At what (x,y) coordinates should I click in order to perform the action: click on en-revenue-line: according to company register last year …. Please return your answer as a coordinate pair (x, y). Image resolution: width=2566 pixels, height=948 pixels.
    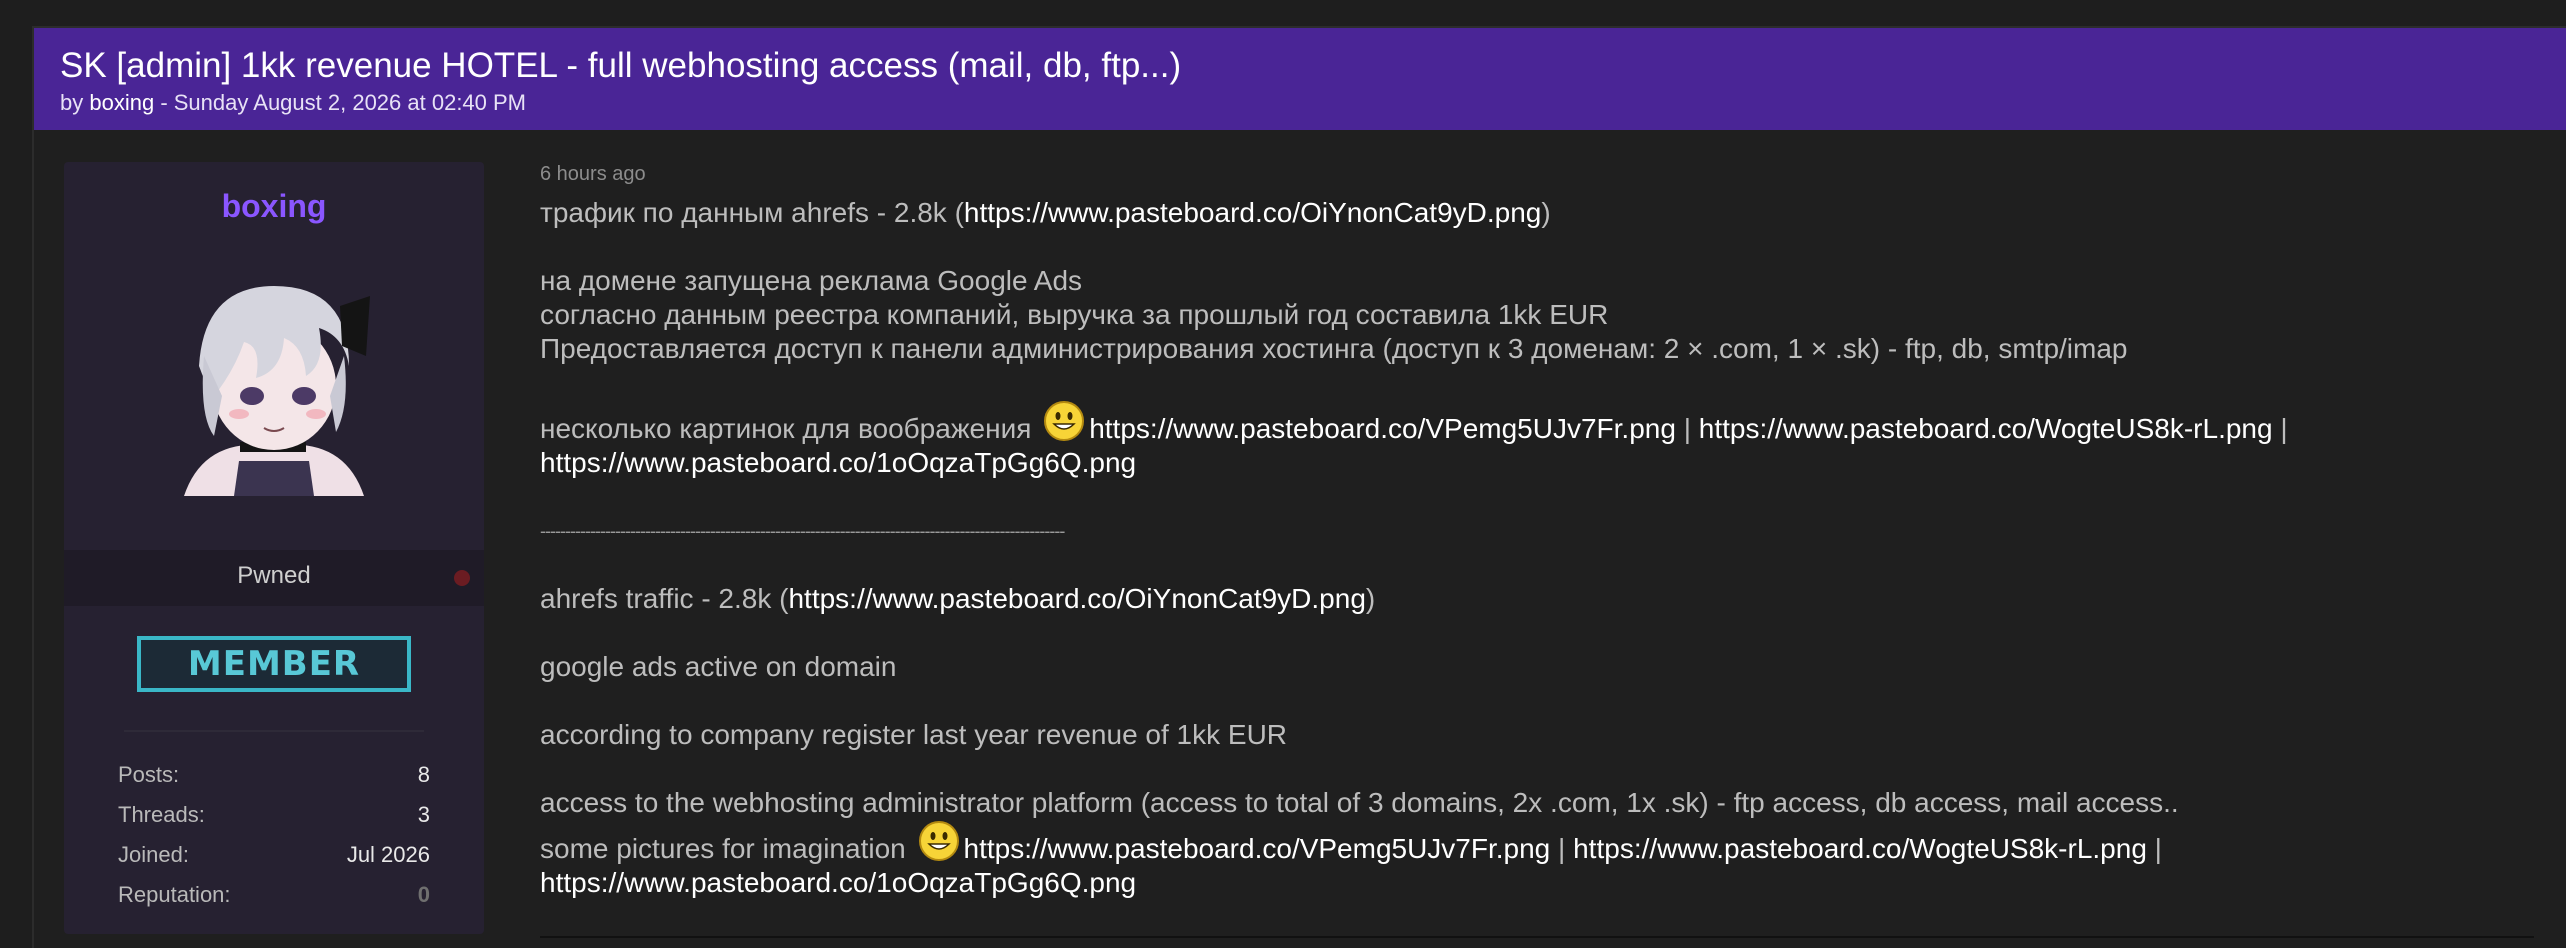
    Looking at the image, I should click on (914, 734).